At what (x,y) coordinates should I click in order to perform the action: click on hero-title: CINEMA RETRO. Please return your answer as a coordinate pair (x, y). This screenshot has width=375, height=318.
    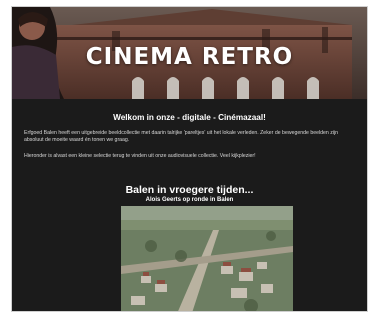
    Looking at the image, I should click on (189, 57).